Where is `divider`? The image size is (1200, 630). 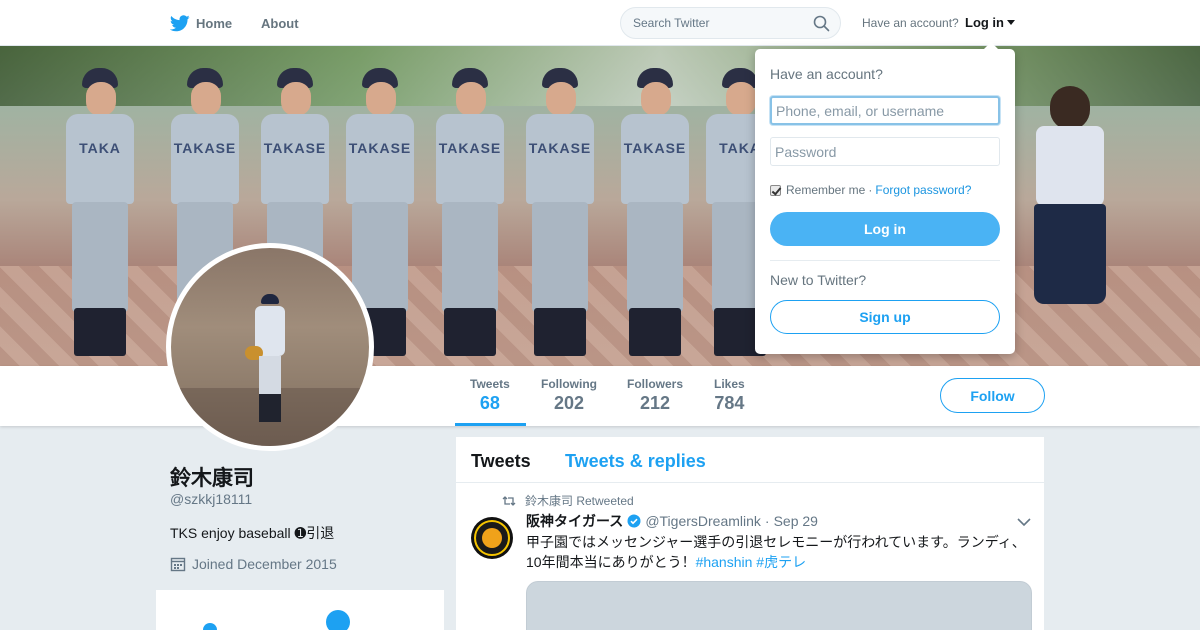
divider is located at coordinates (885, 260).